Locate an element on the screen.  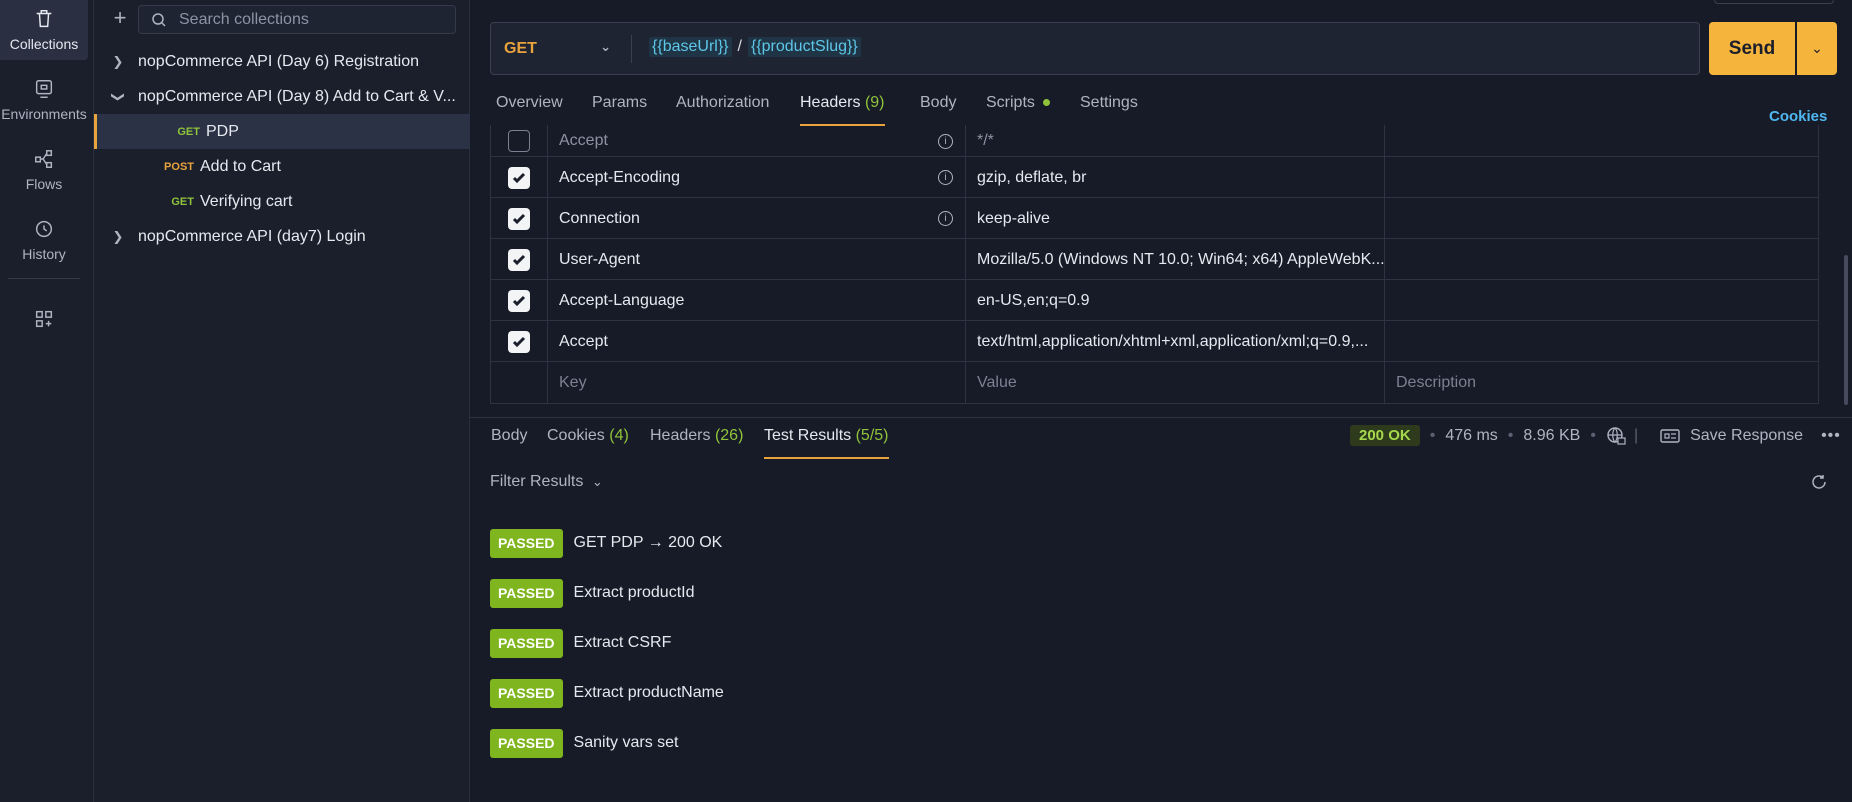
table-row: Accept-Language en-US,en;q=0.9 is located at coordinates (1154, 300).